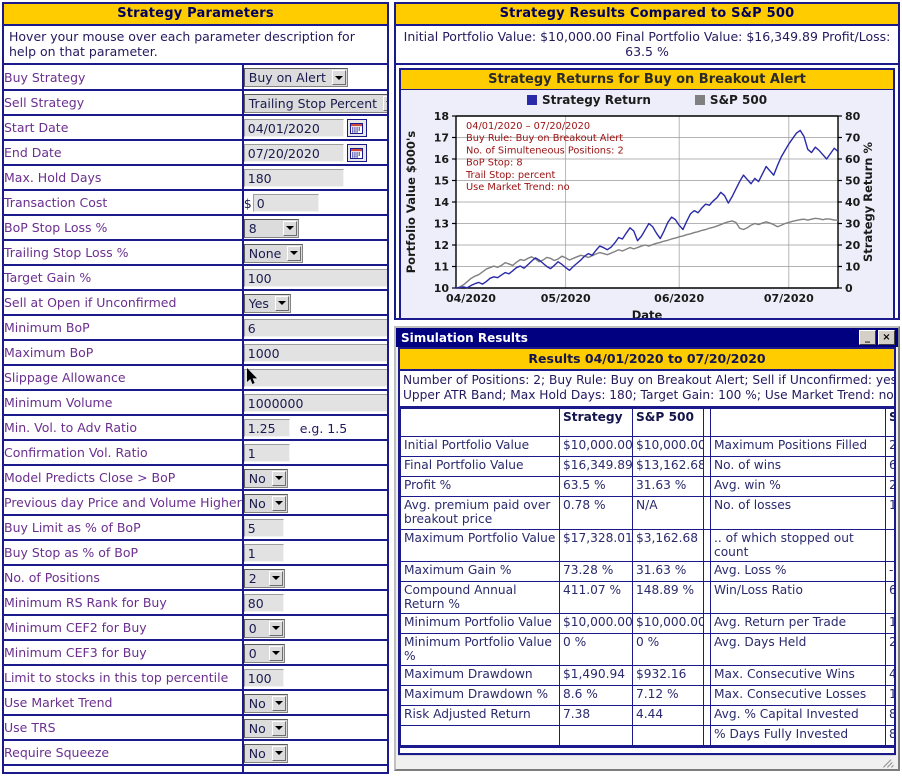  I want to click on input-buy-stop-as-of-bop: 1, so click(263, 553).